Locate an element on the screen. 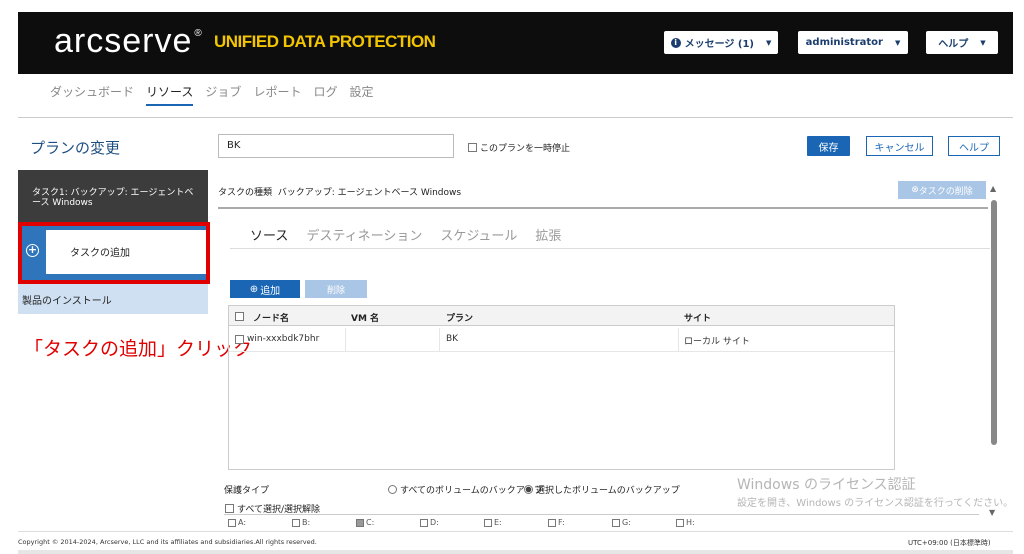 This screenshot has height=554, width=1024. tab-source: ソース is located at coordinates (269, 234).